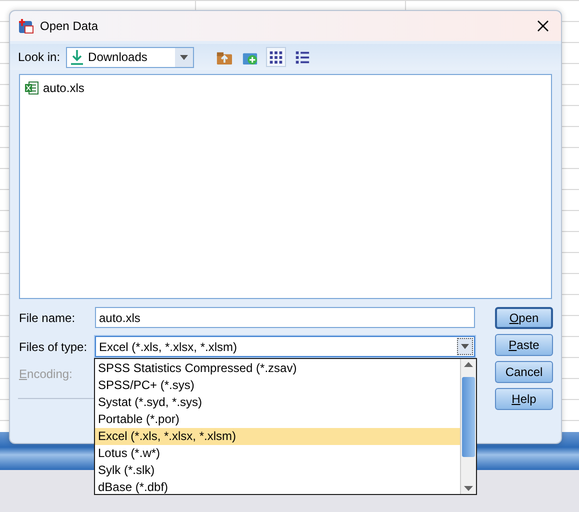 The image size is (579, 512). Describe the element at coordinates (26, 26) in the screenshot. I see `app-icon` at that location.